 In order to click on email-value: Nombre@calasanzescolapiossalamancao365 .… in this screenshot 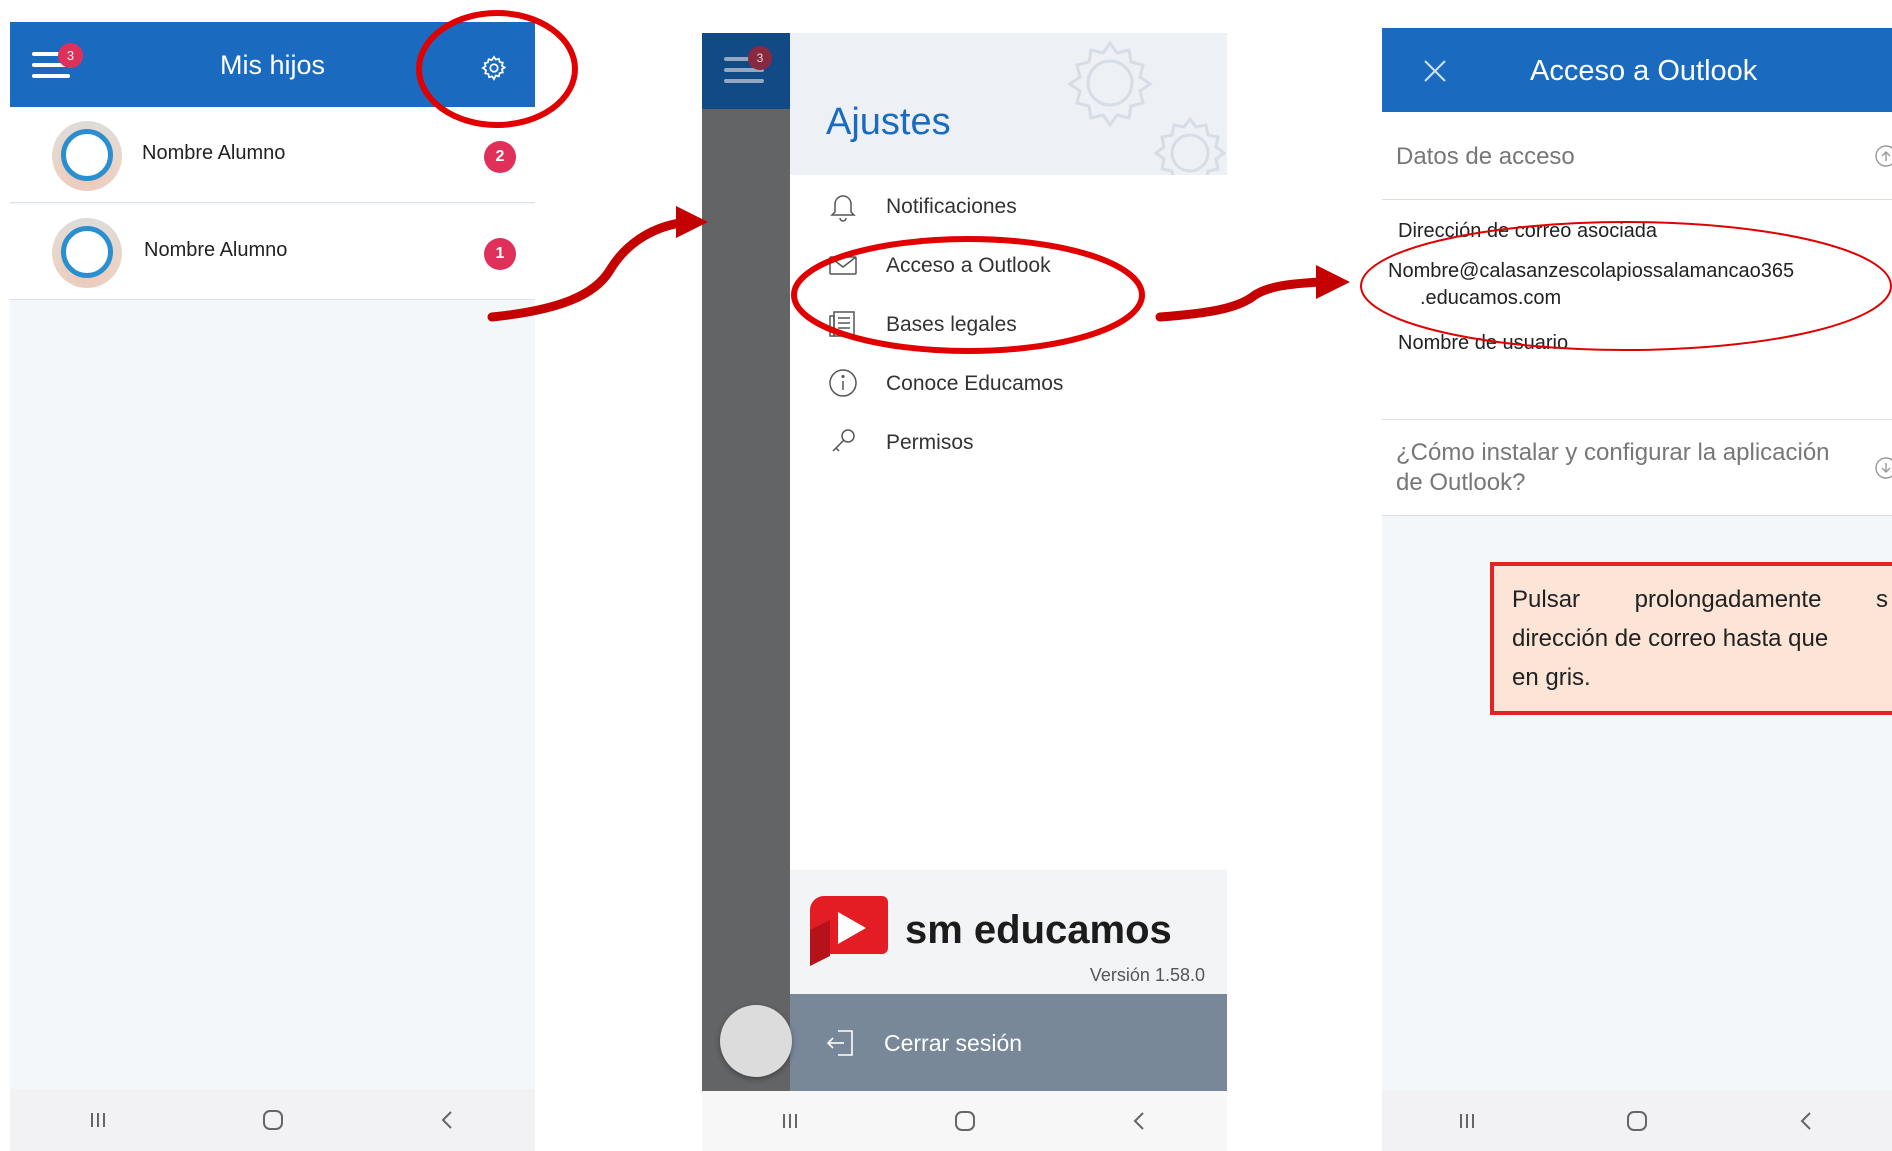, I will do `click(1591, 285)`.